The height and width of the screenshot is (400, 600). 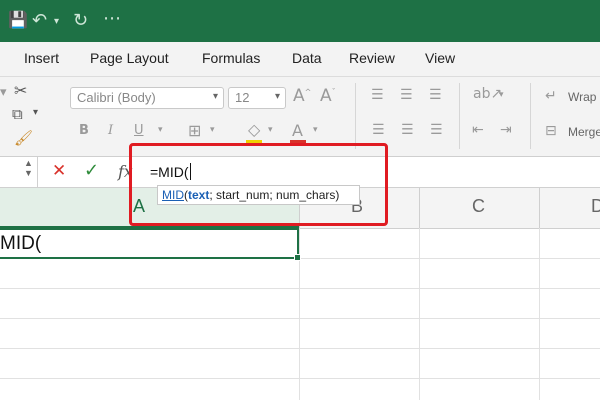 What do you see at coordinates (150, 244) in the screenshot?
I see `active-cell: MID(` at bounding box center [150, 244].